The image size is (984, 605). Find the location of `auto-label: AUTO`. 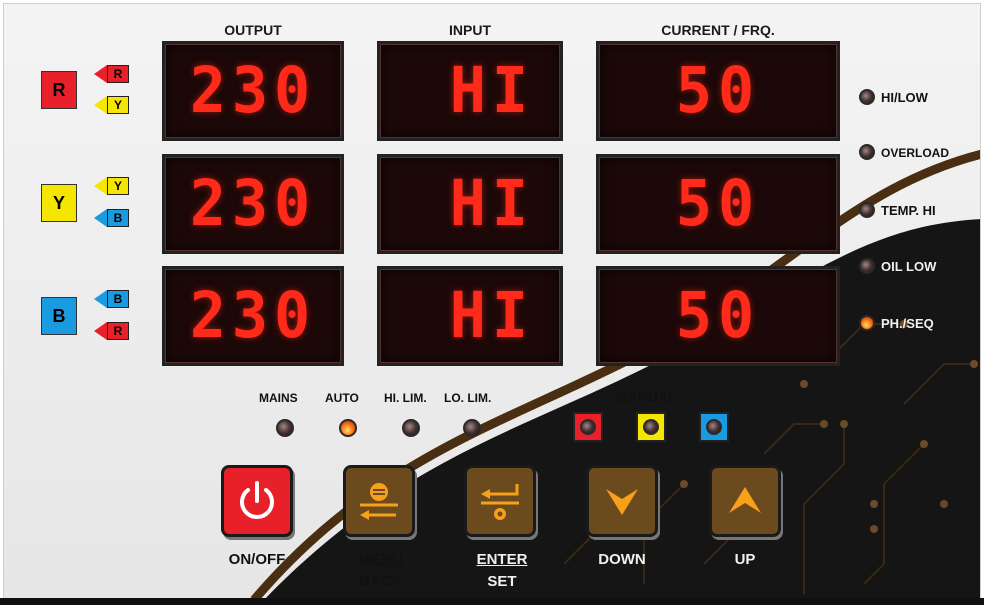

auto-label: AUTO is located at coordinates (342, 398).